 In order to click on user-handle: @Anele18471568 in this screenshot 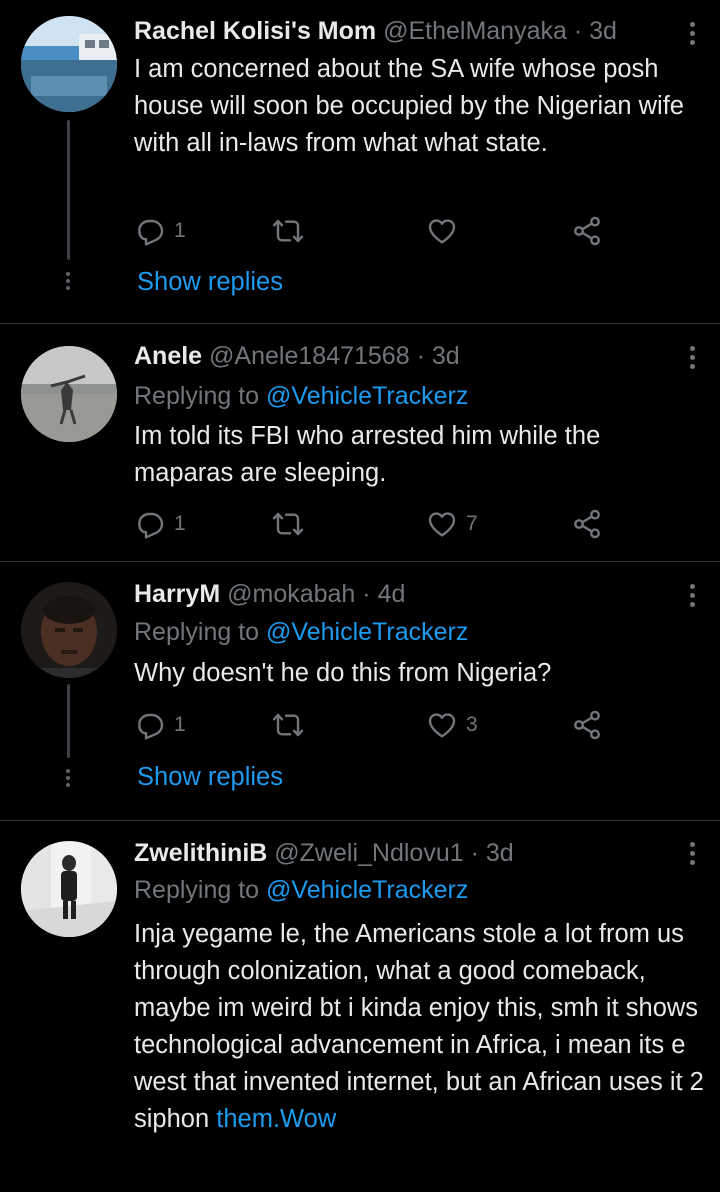, I will do `click(309, 356)`.